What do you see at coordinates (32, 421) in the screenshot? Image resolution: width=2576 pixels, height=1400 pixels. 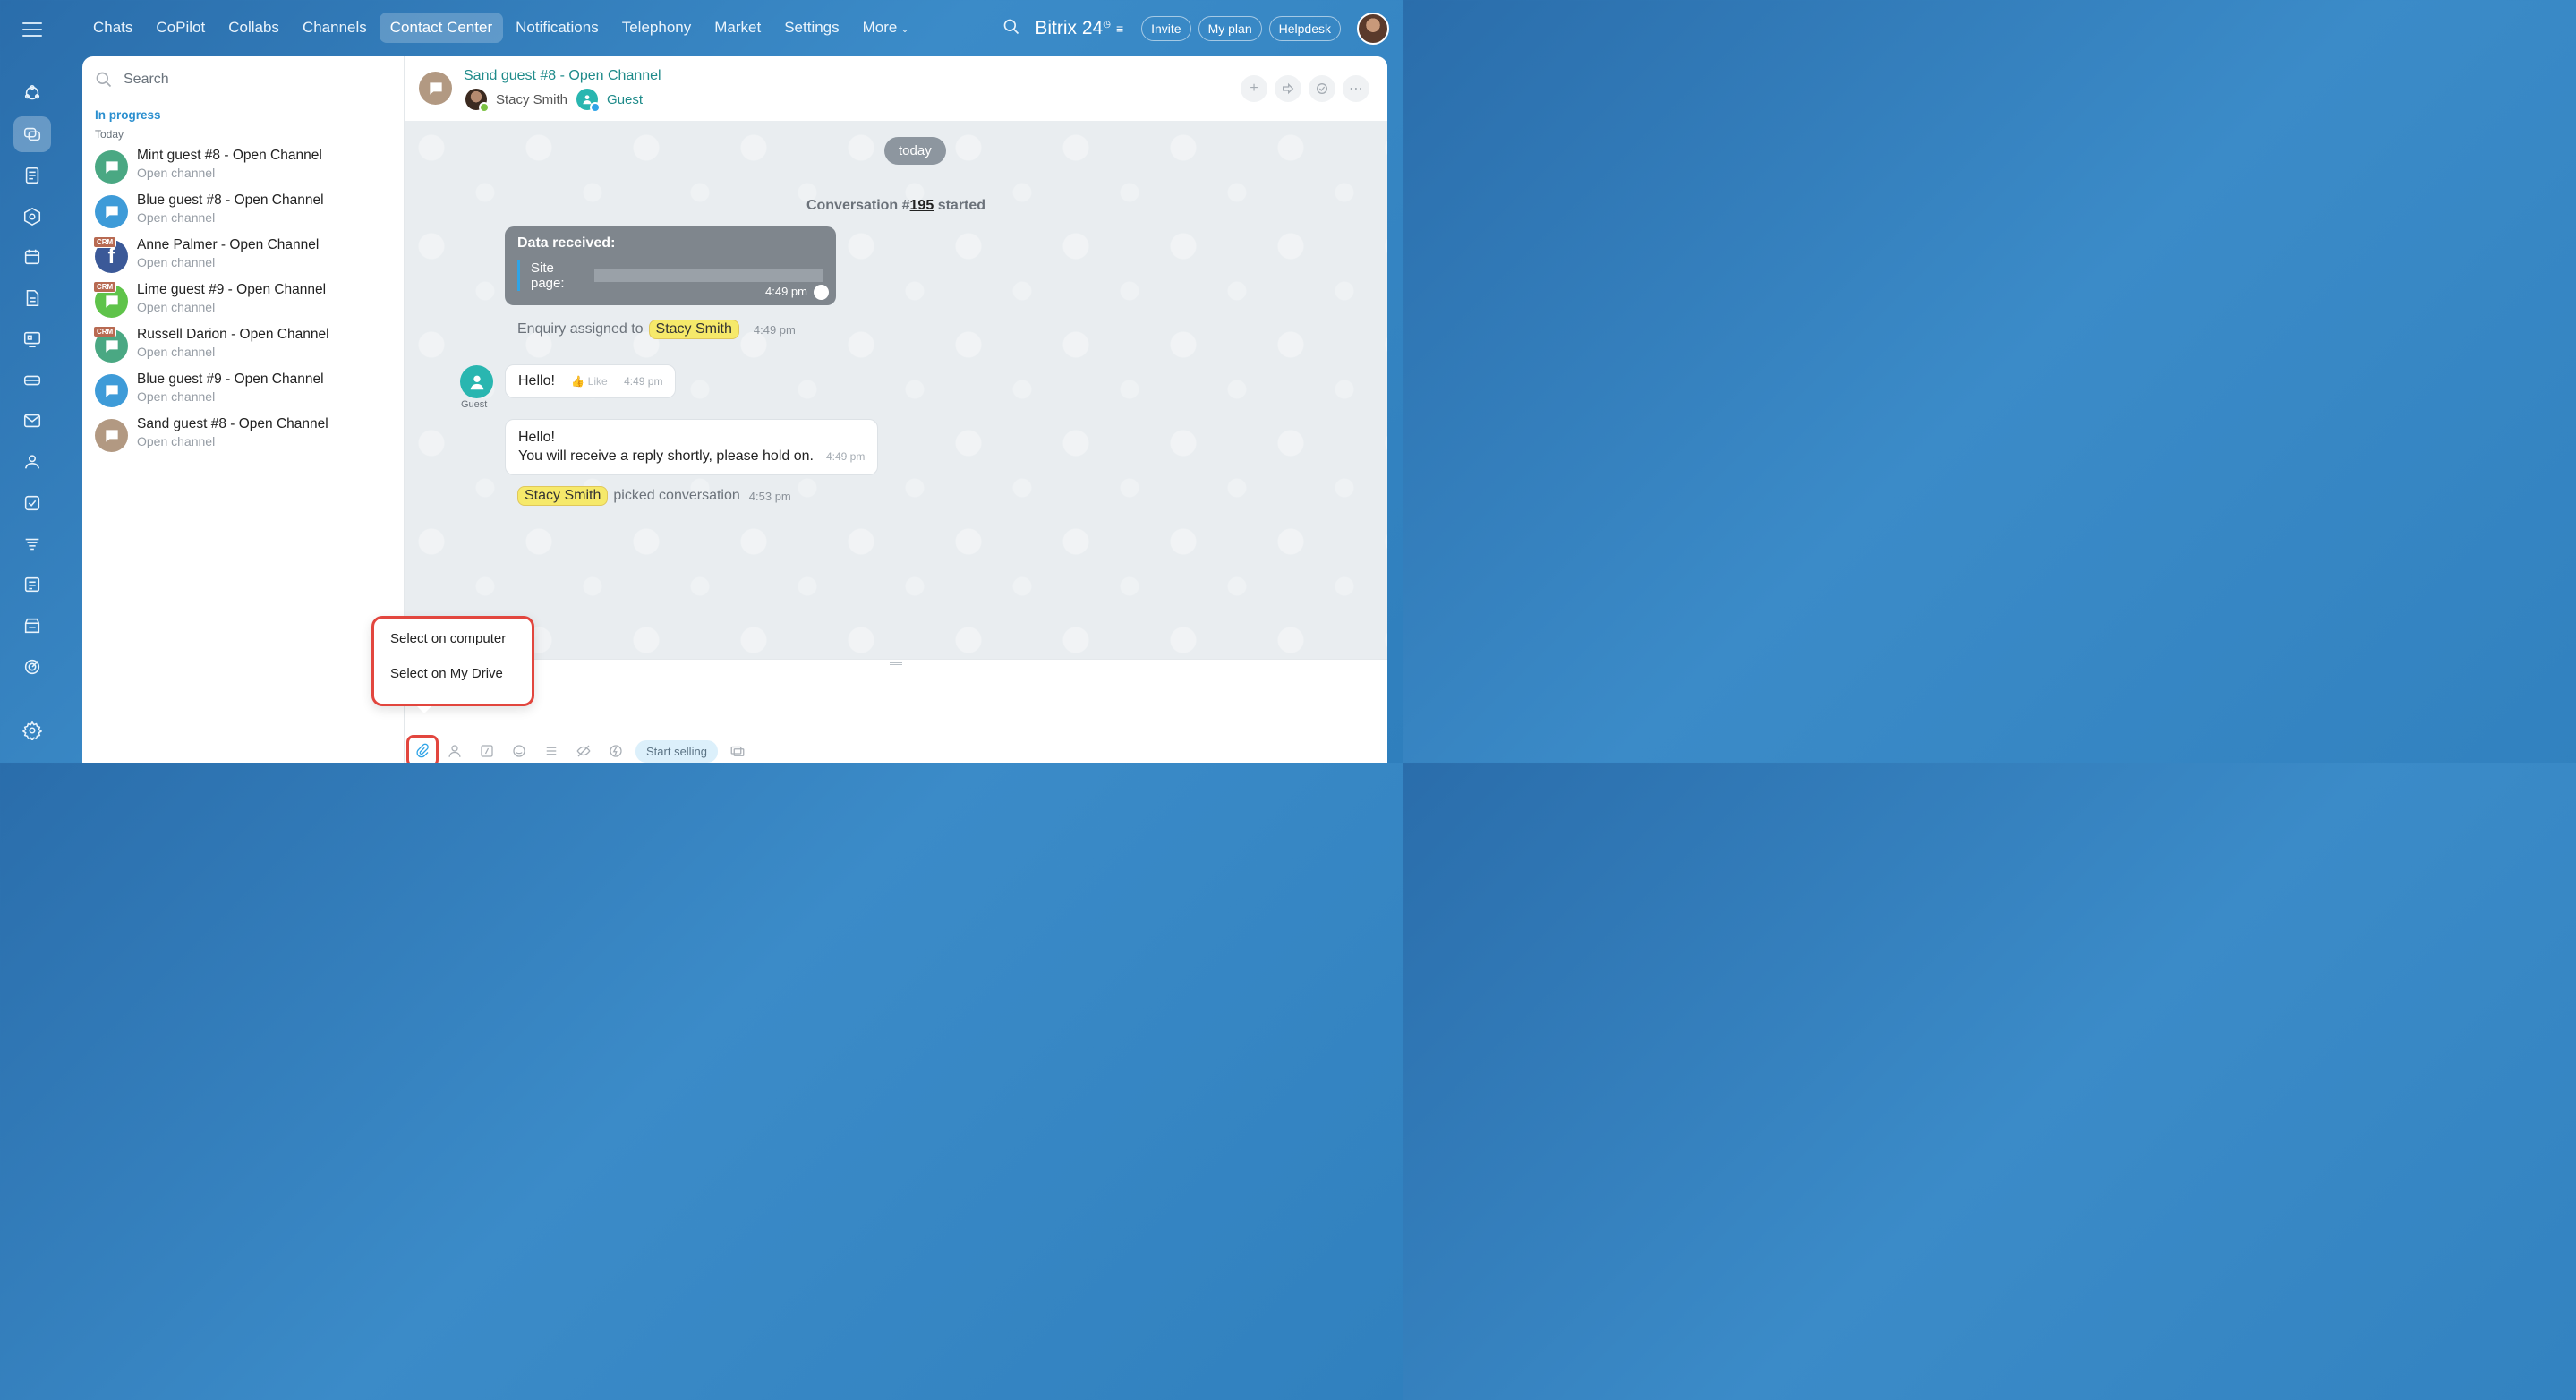 I see `mail-icon` at bounding box center [32, 421].